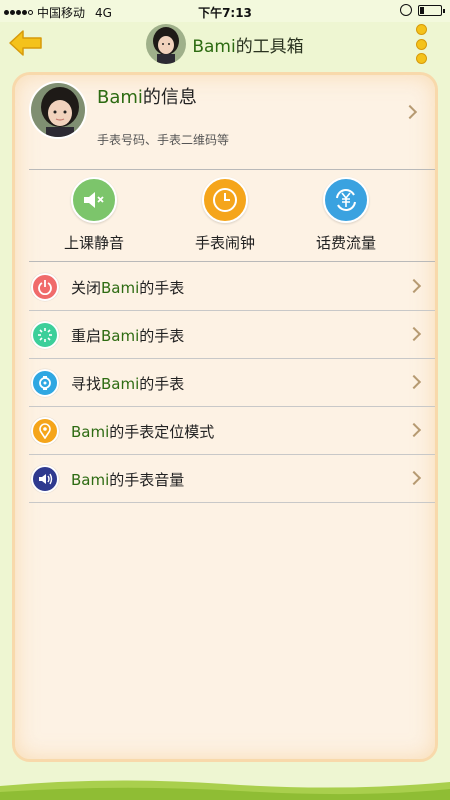 This screenshot has width=450, height=800. What do you see at coordinates (232, 383) in the screenshot?
I see `menu-item-find: 寻找Bami的手表` at bounding box center [232, 383].